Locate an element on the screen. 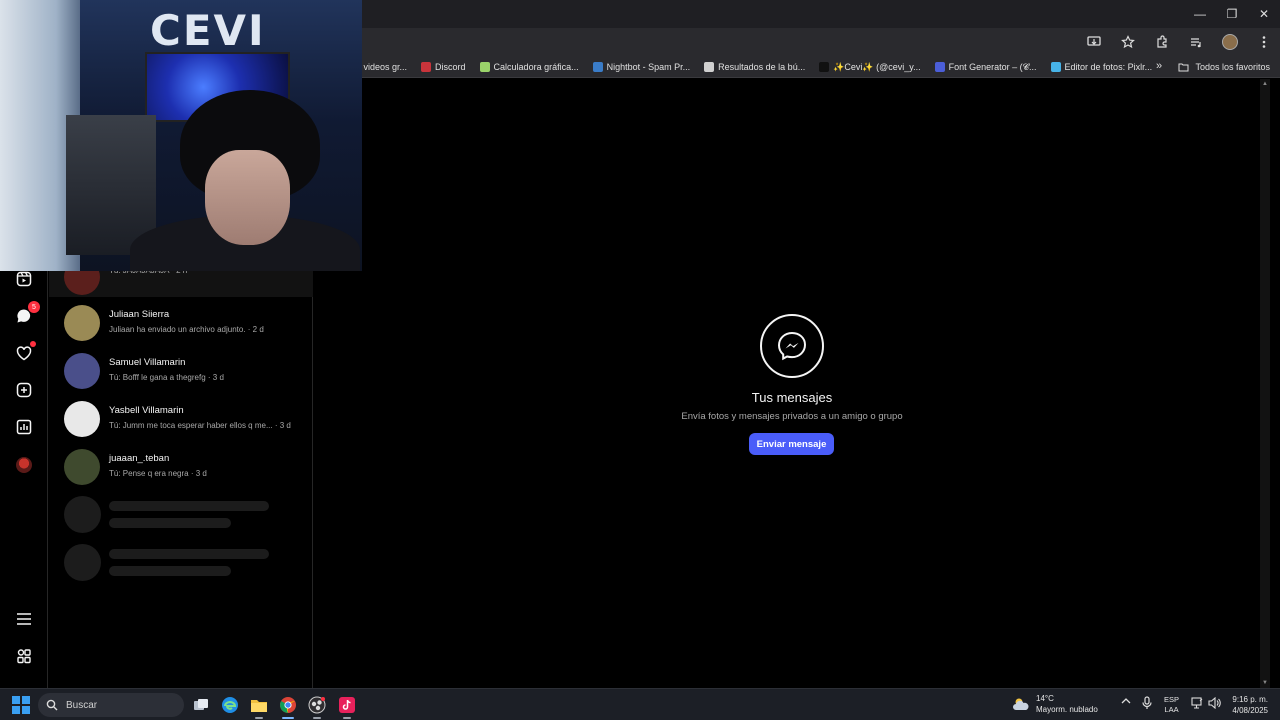 This screenshot has height=720, width=1280. language-code: ESP is located at coordinates (1172, 699).